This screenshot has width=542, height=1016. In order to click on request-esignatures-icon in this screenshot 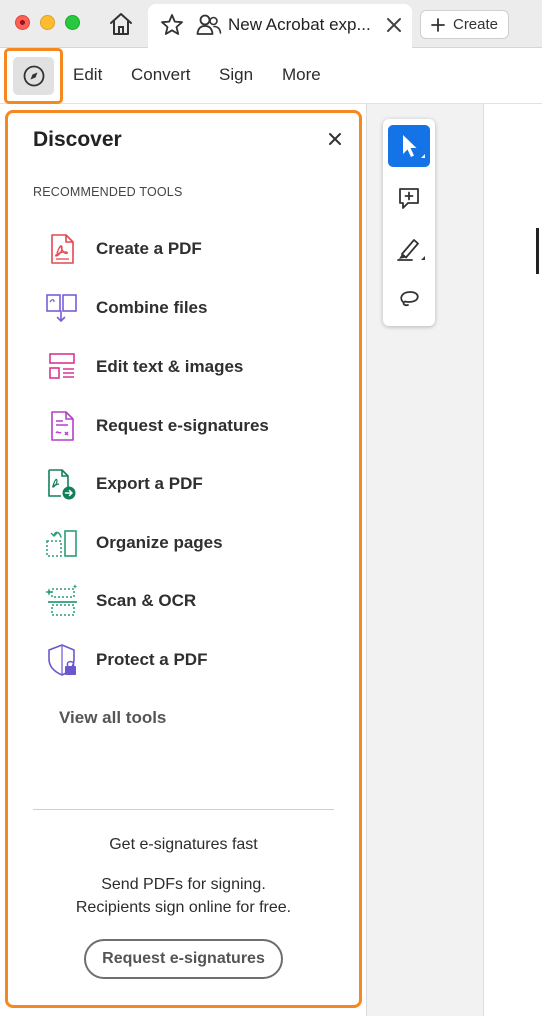, I will do `click(62, 426)`.